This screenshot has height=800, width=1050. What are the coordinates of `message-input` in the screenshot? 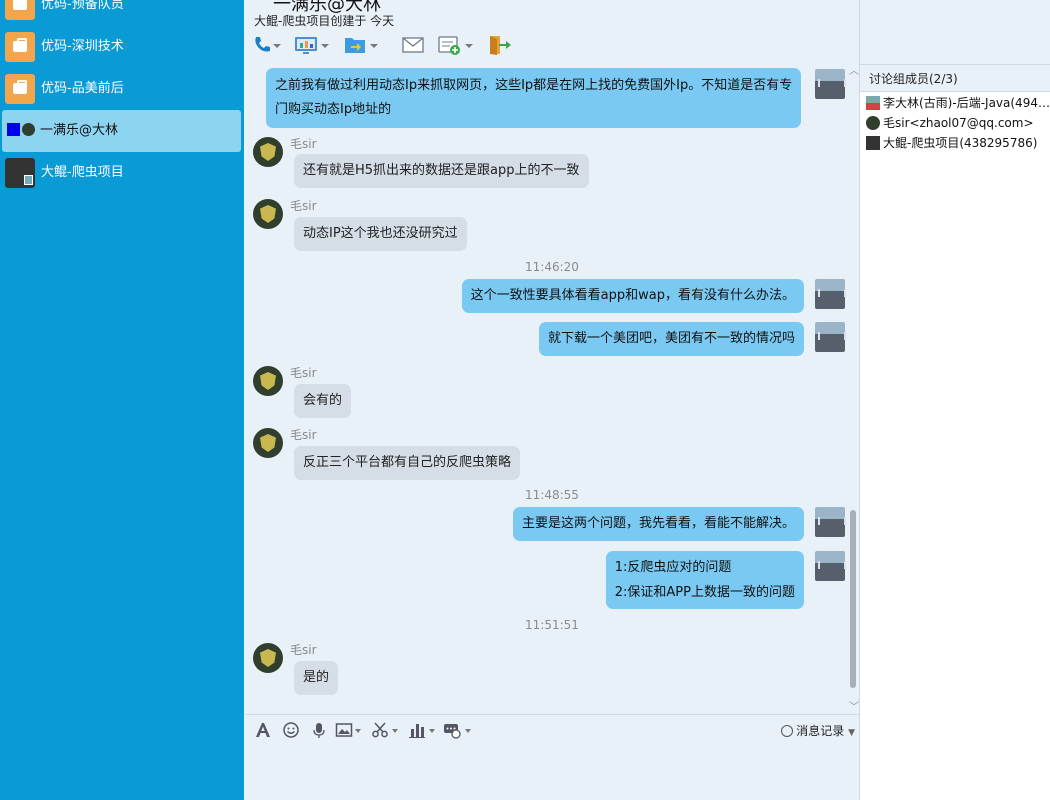 It's located at (552, 773).